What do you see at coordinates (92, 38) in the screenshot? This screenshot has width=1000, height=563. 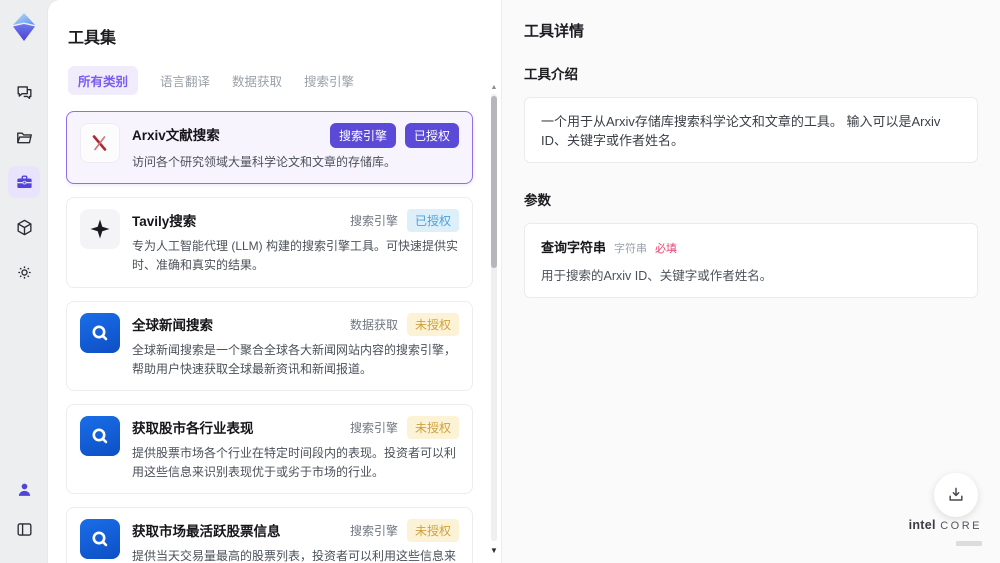 I see `page-title: 工具集` at bounding box center [92, 38].